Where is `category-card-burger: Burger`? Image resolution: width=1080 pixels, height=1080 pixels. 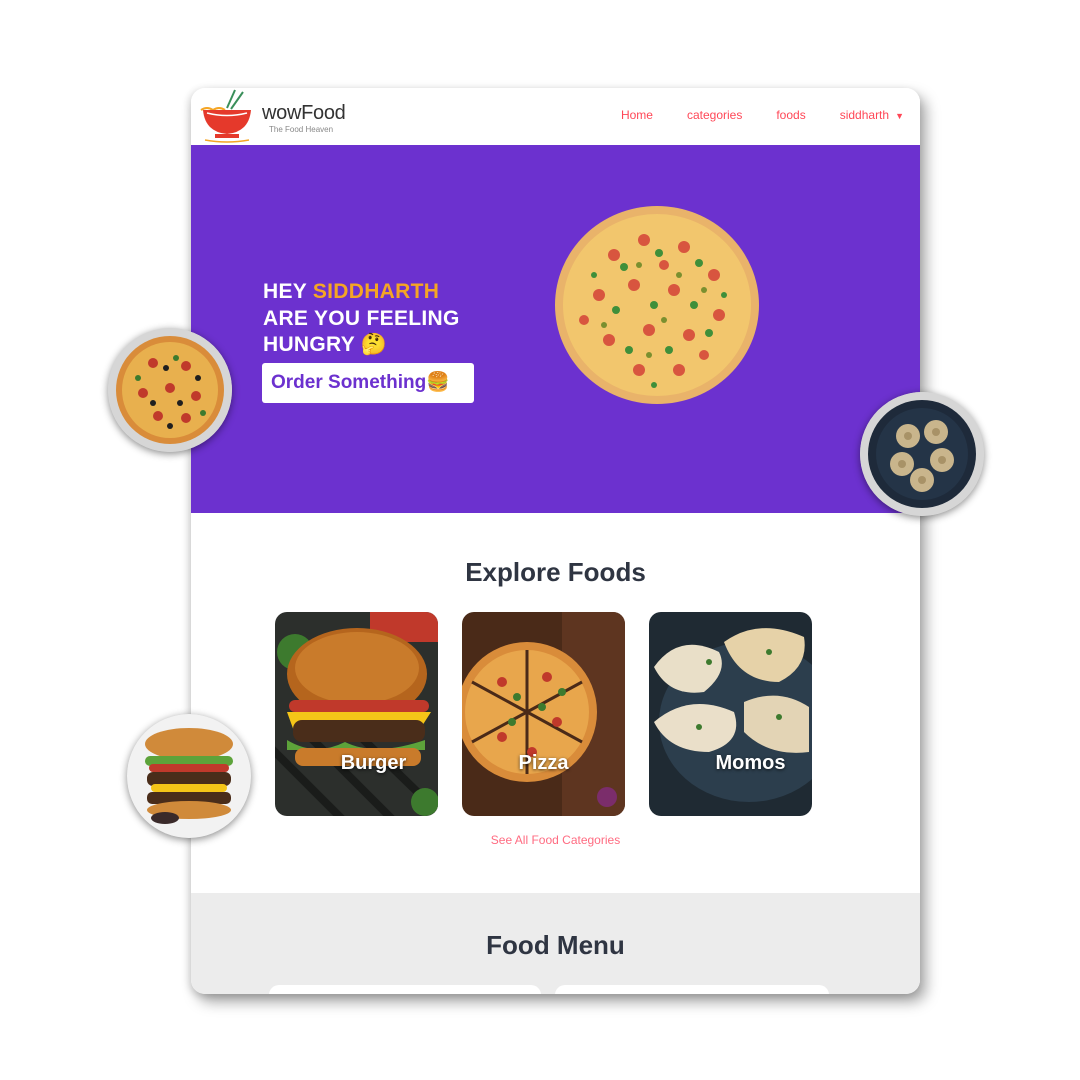 category-card-burger: Burger is located at coordinates (356, 714).